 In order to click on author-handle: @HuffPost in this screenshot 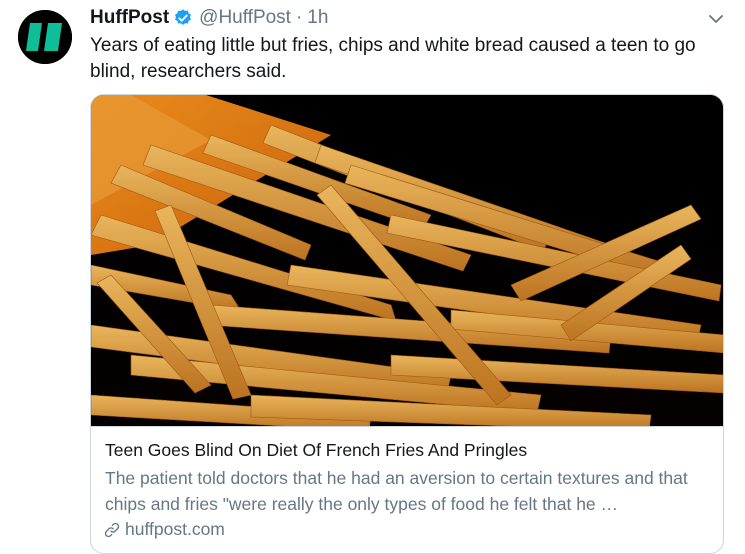, I will do `click(245, 18)`.